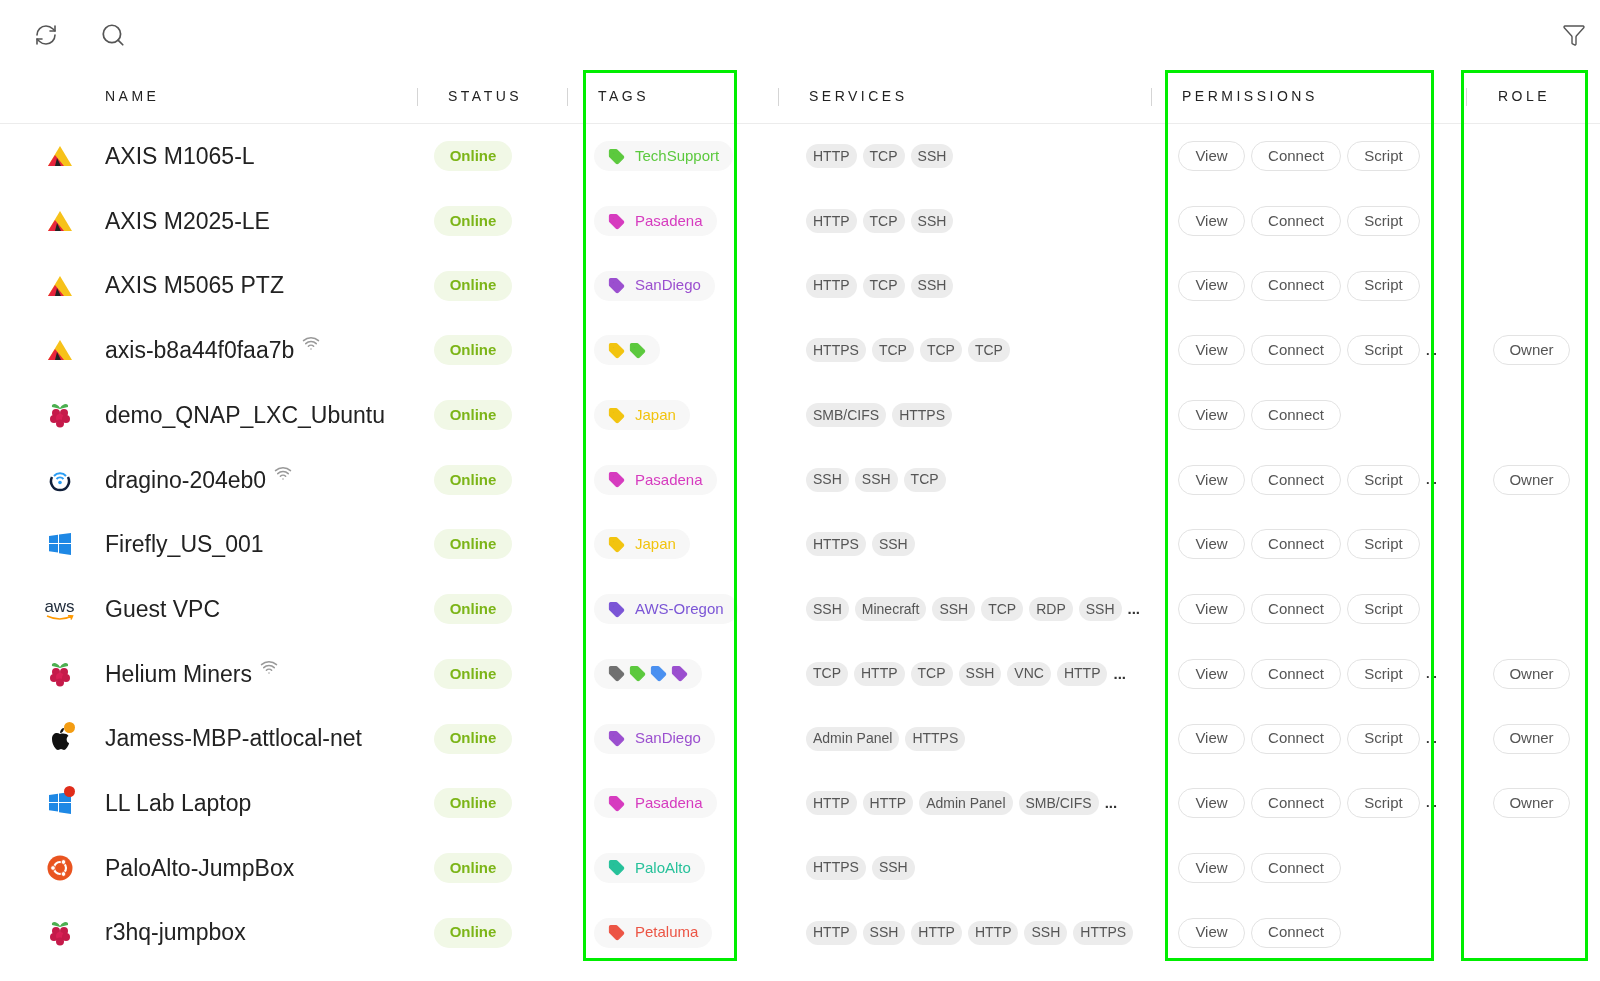  What do you see at coordinates (1250, 96) in the screenshot?
I see `column-header: PERMISSIONS` at bounding box center [1250, 96].